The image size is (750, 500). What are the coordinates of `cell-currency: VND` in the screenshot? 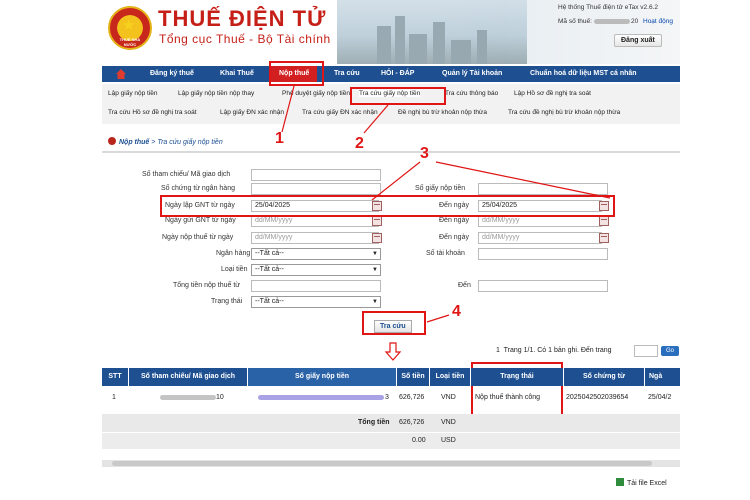 It's located at (448, 397).